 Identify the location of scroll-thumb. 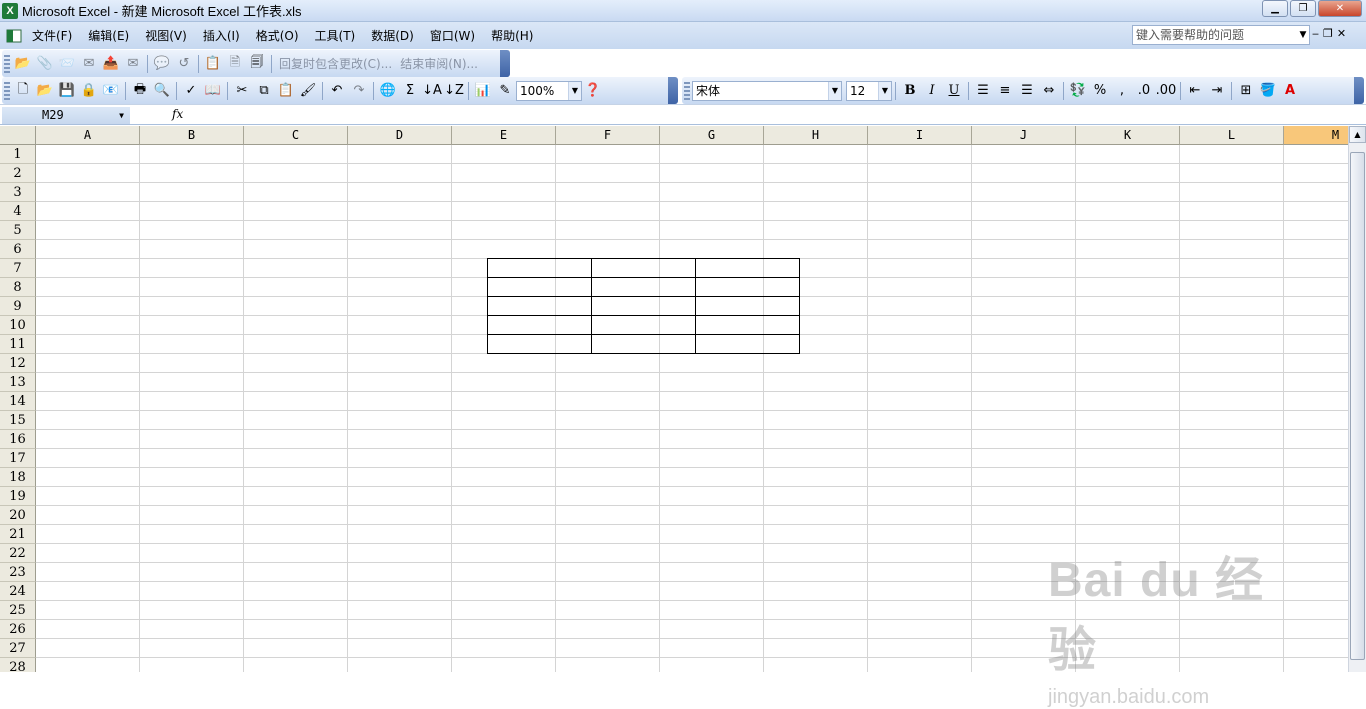
(1357, 406).